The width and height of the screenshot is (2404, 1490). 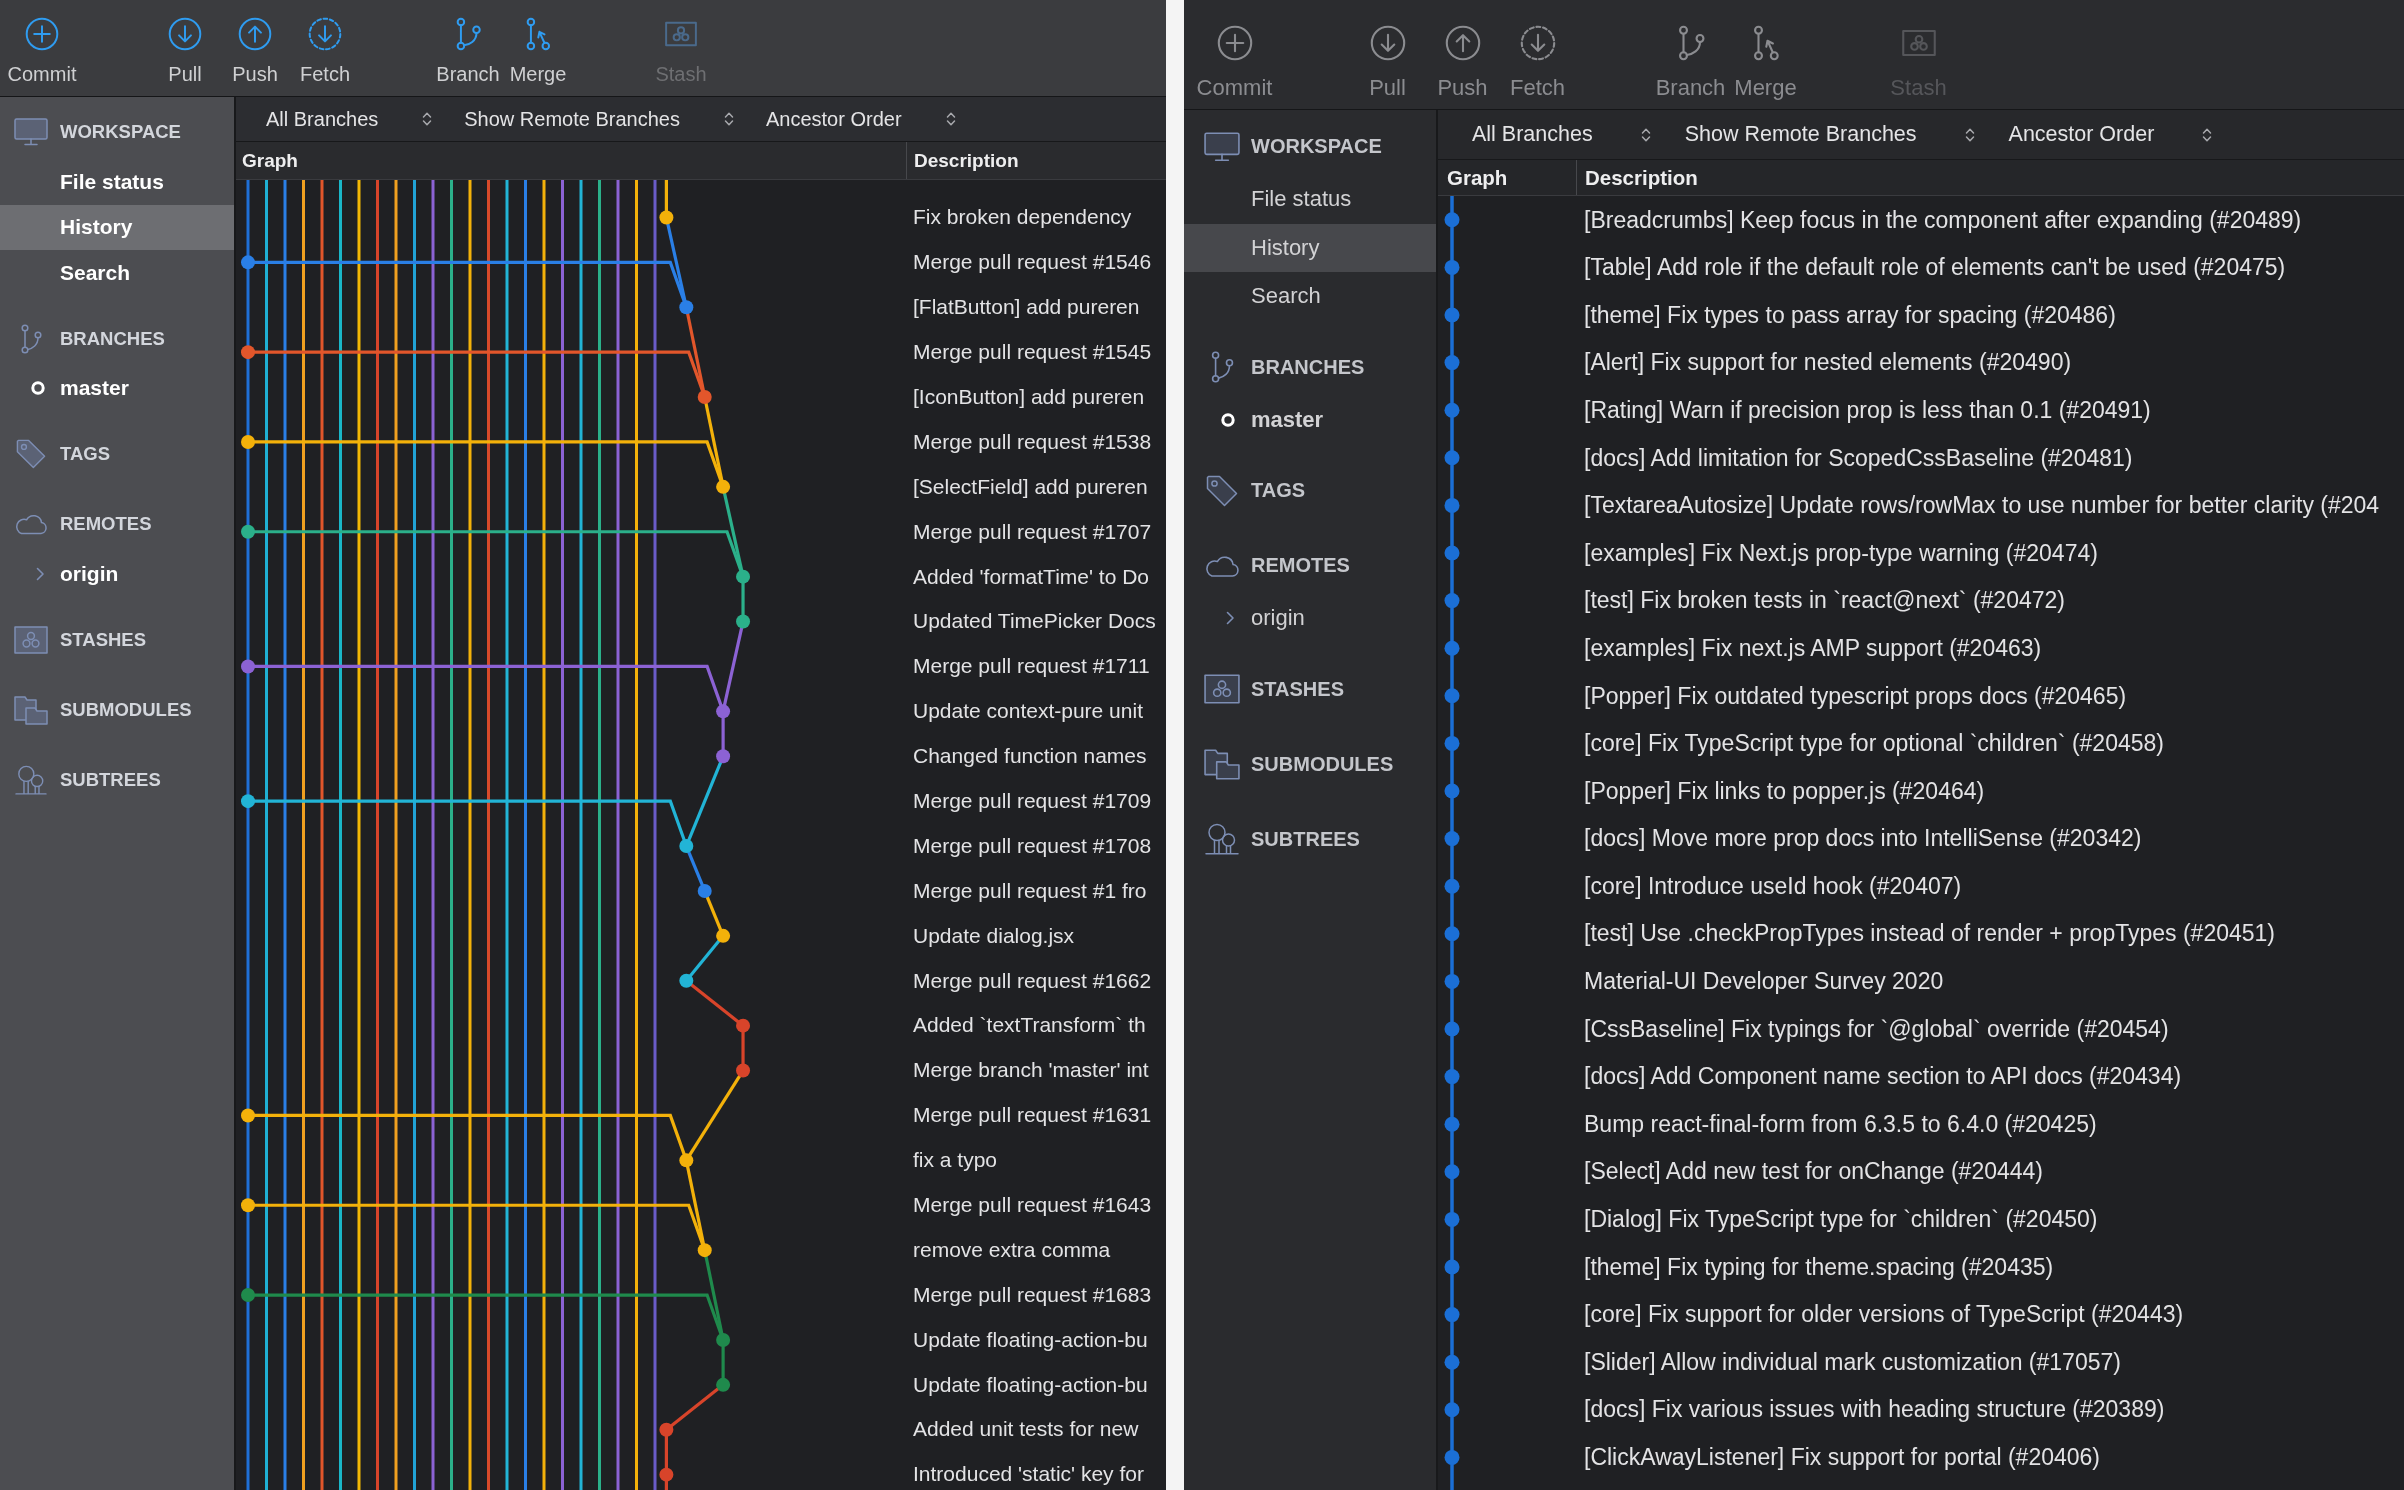 I want to click on tag-icon, so click(x=31, y=454).